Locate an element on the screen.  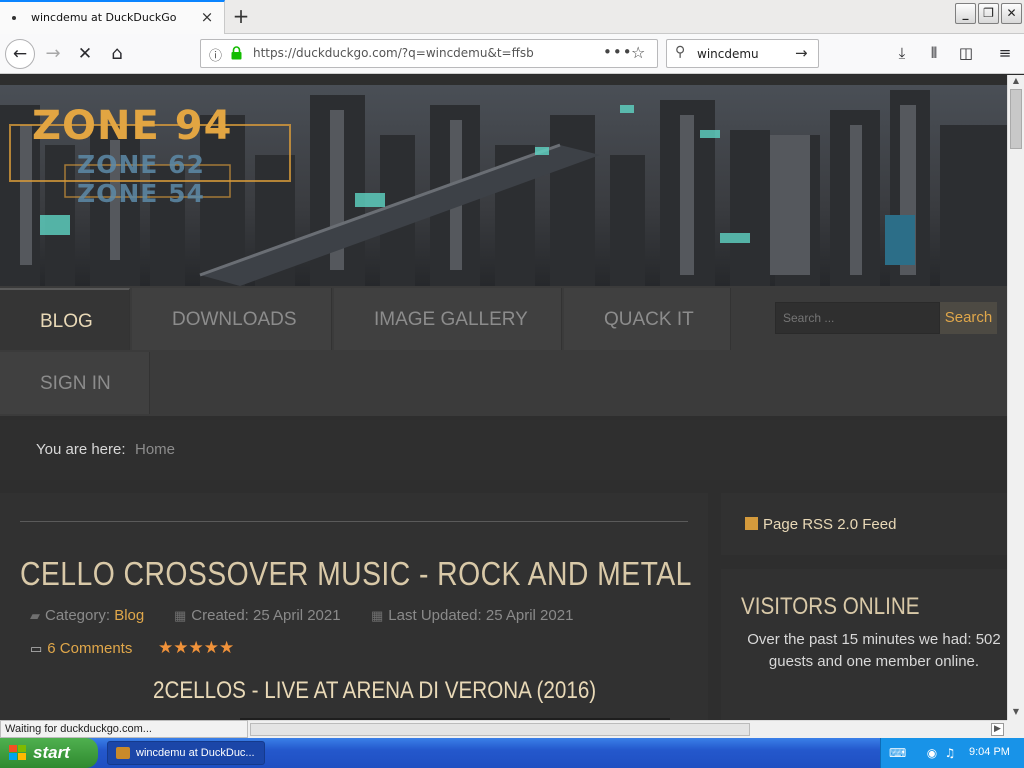
search-icon: ⚲ is located at coordinates (680, 52).